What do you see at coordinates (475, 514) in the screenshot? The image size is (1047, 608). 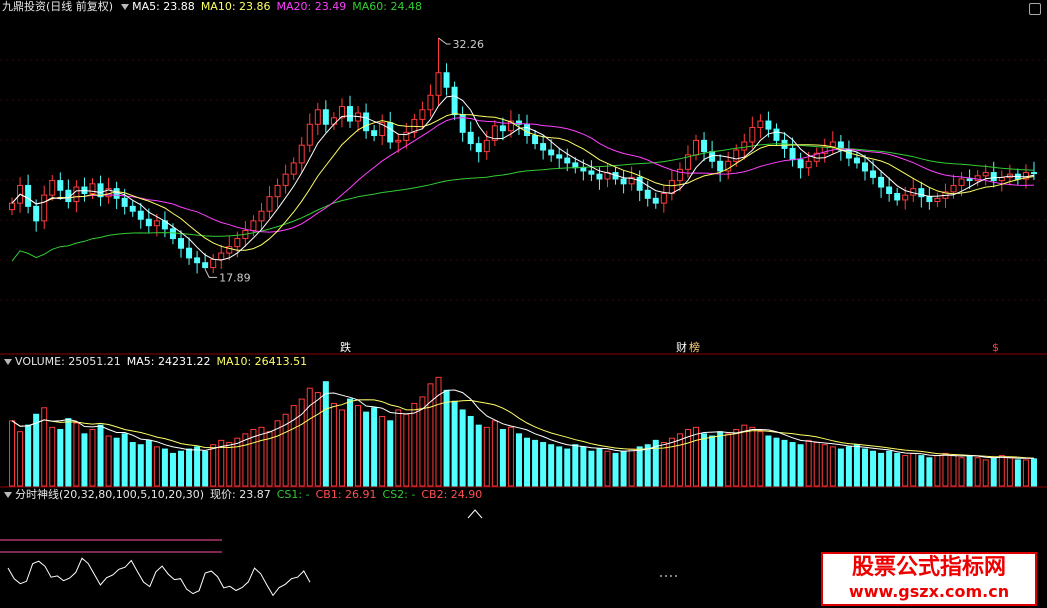 I see `indicator-peak-mark` at bounding box center [475, 514].